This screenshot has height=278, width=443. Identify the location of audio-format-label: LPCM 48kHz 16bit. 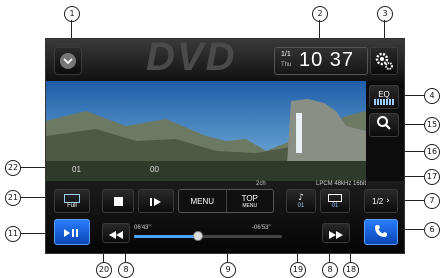
(341, 184).